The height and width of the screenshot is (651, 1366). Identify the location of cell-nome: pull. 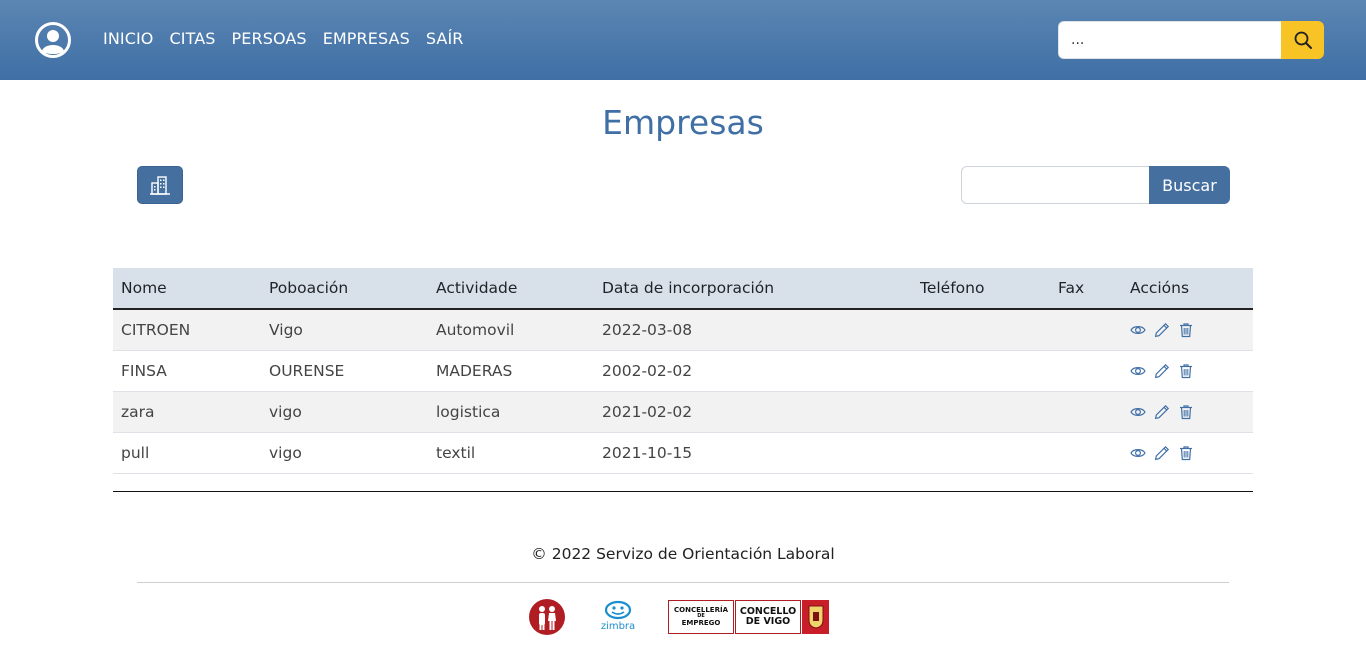
(187, 453).